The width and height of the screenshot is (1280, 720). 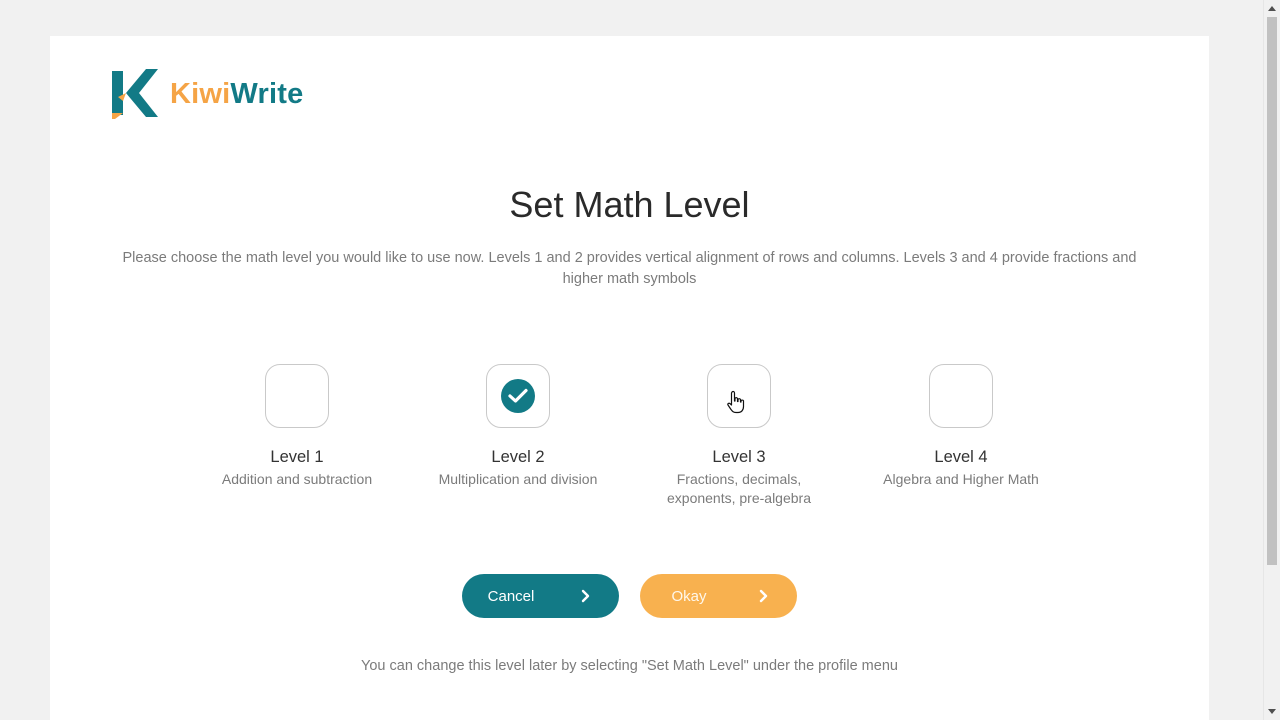 I want to click on okay-button-label: Okay, so click(x=689, y=596).